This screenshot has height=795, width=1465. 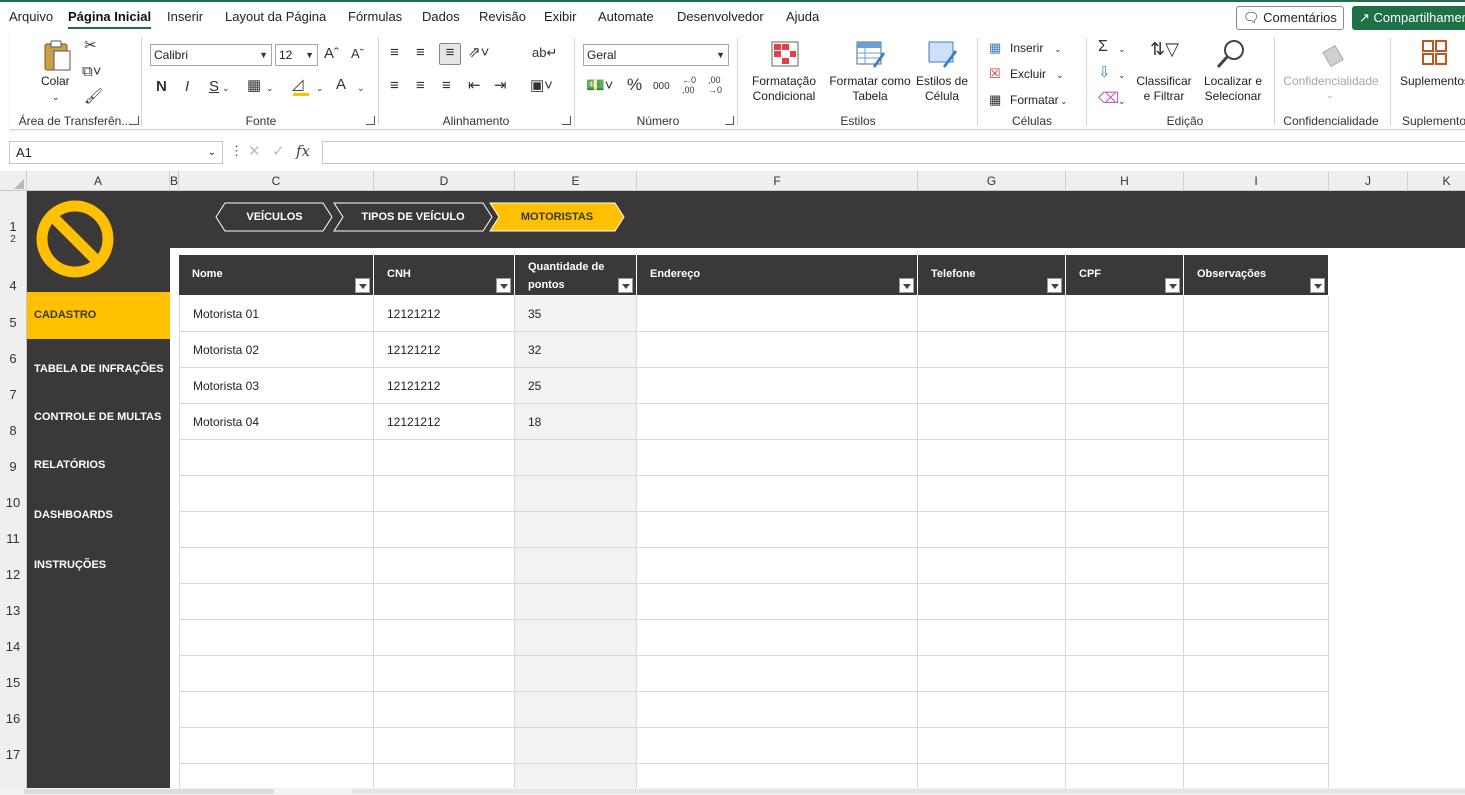 What do you see at coordinates (187, 87) in the screenshot?
I see `italic-button: I` at bounding box center [187, 87].